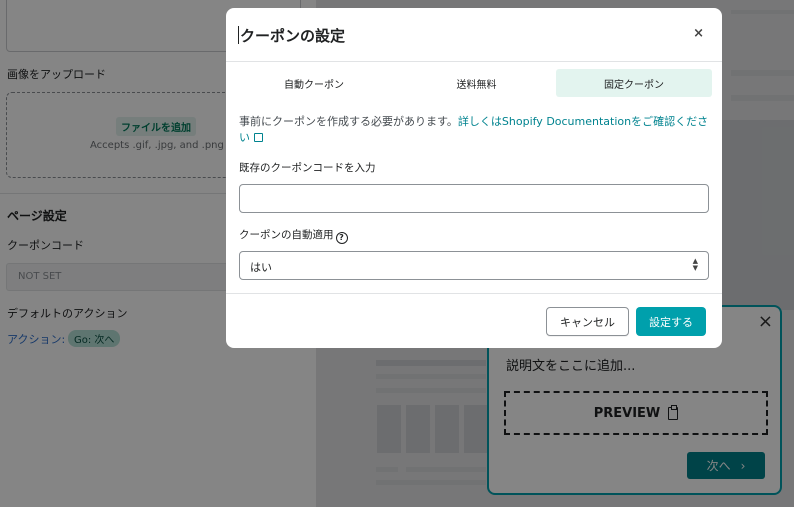  What do you see at coordinates (474, 293) in the screenshot?
I see `footer-divider` at bounding box center [474, 293].